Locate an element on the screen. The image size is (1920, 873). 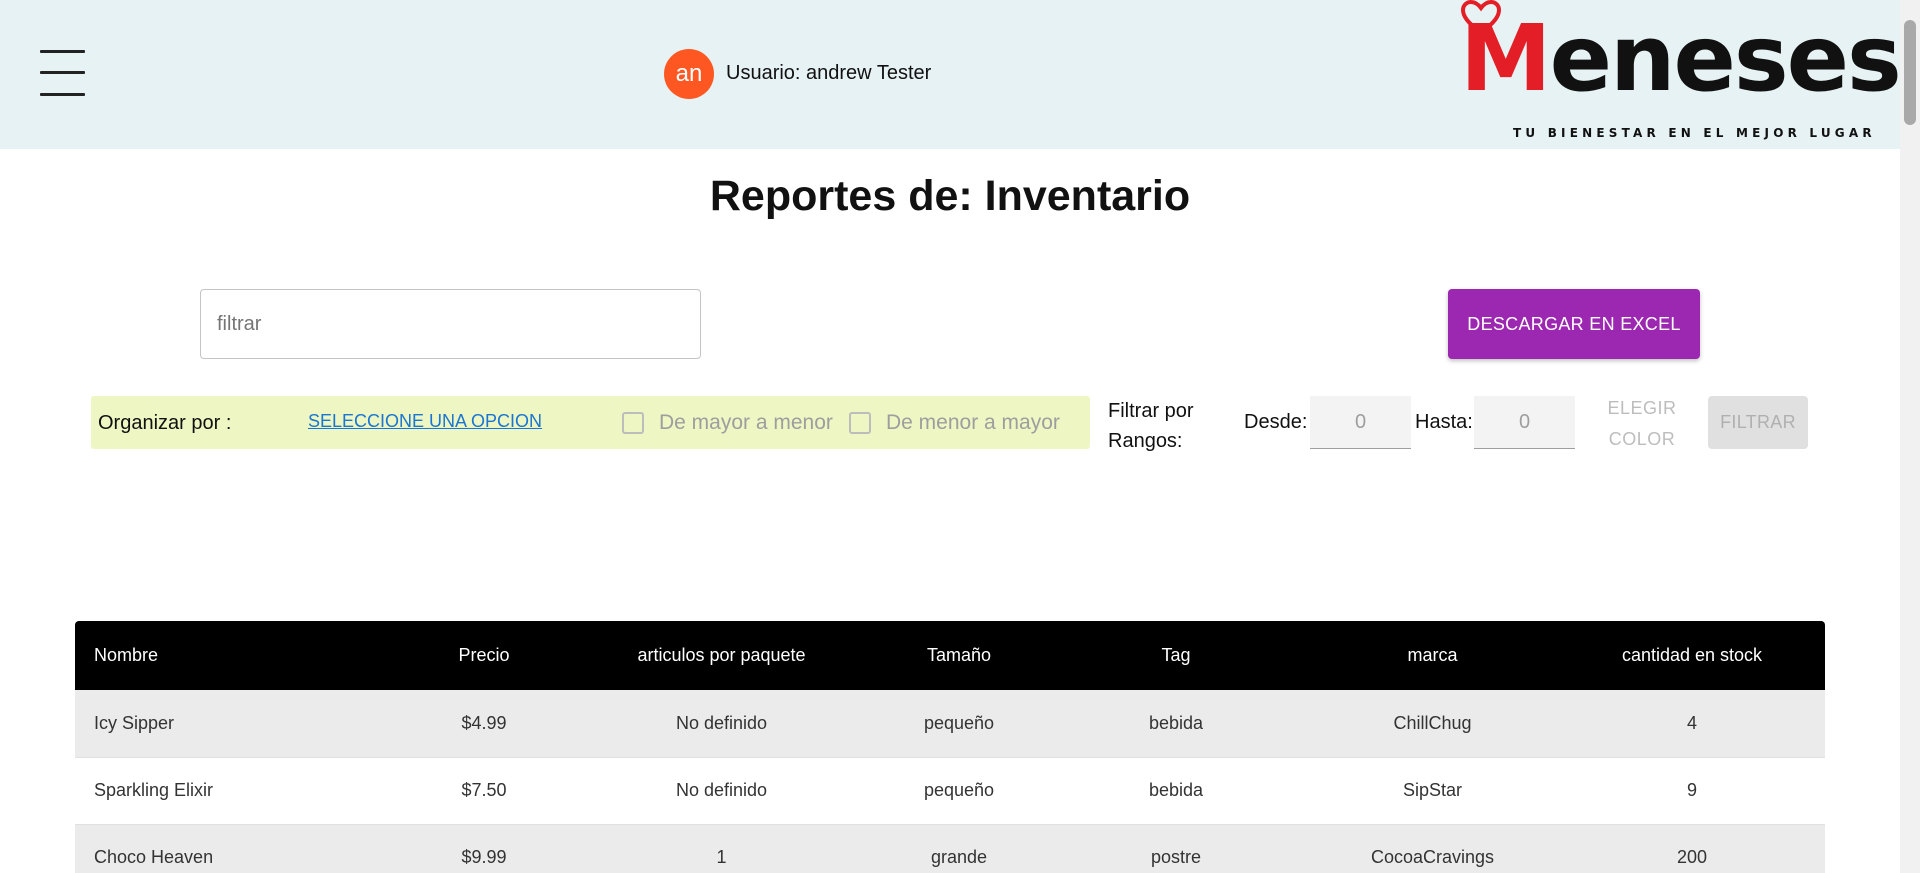
sort-desc-checkbox: De mayor a menor is located at coordinates (727, 423).